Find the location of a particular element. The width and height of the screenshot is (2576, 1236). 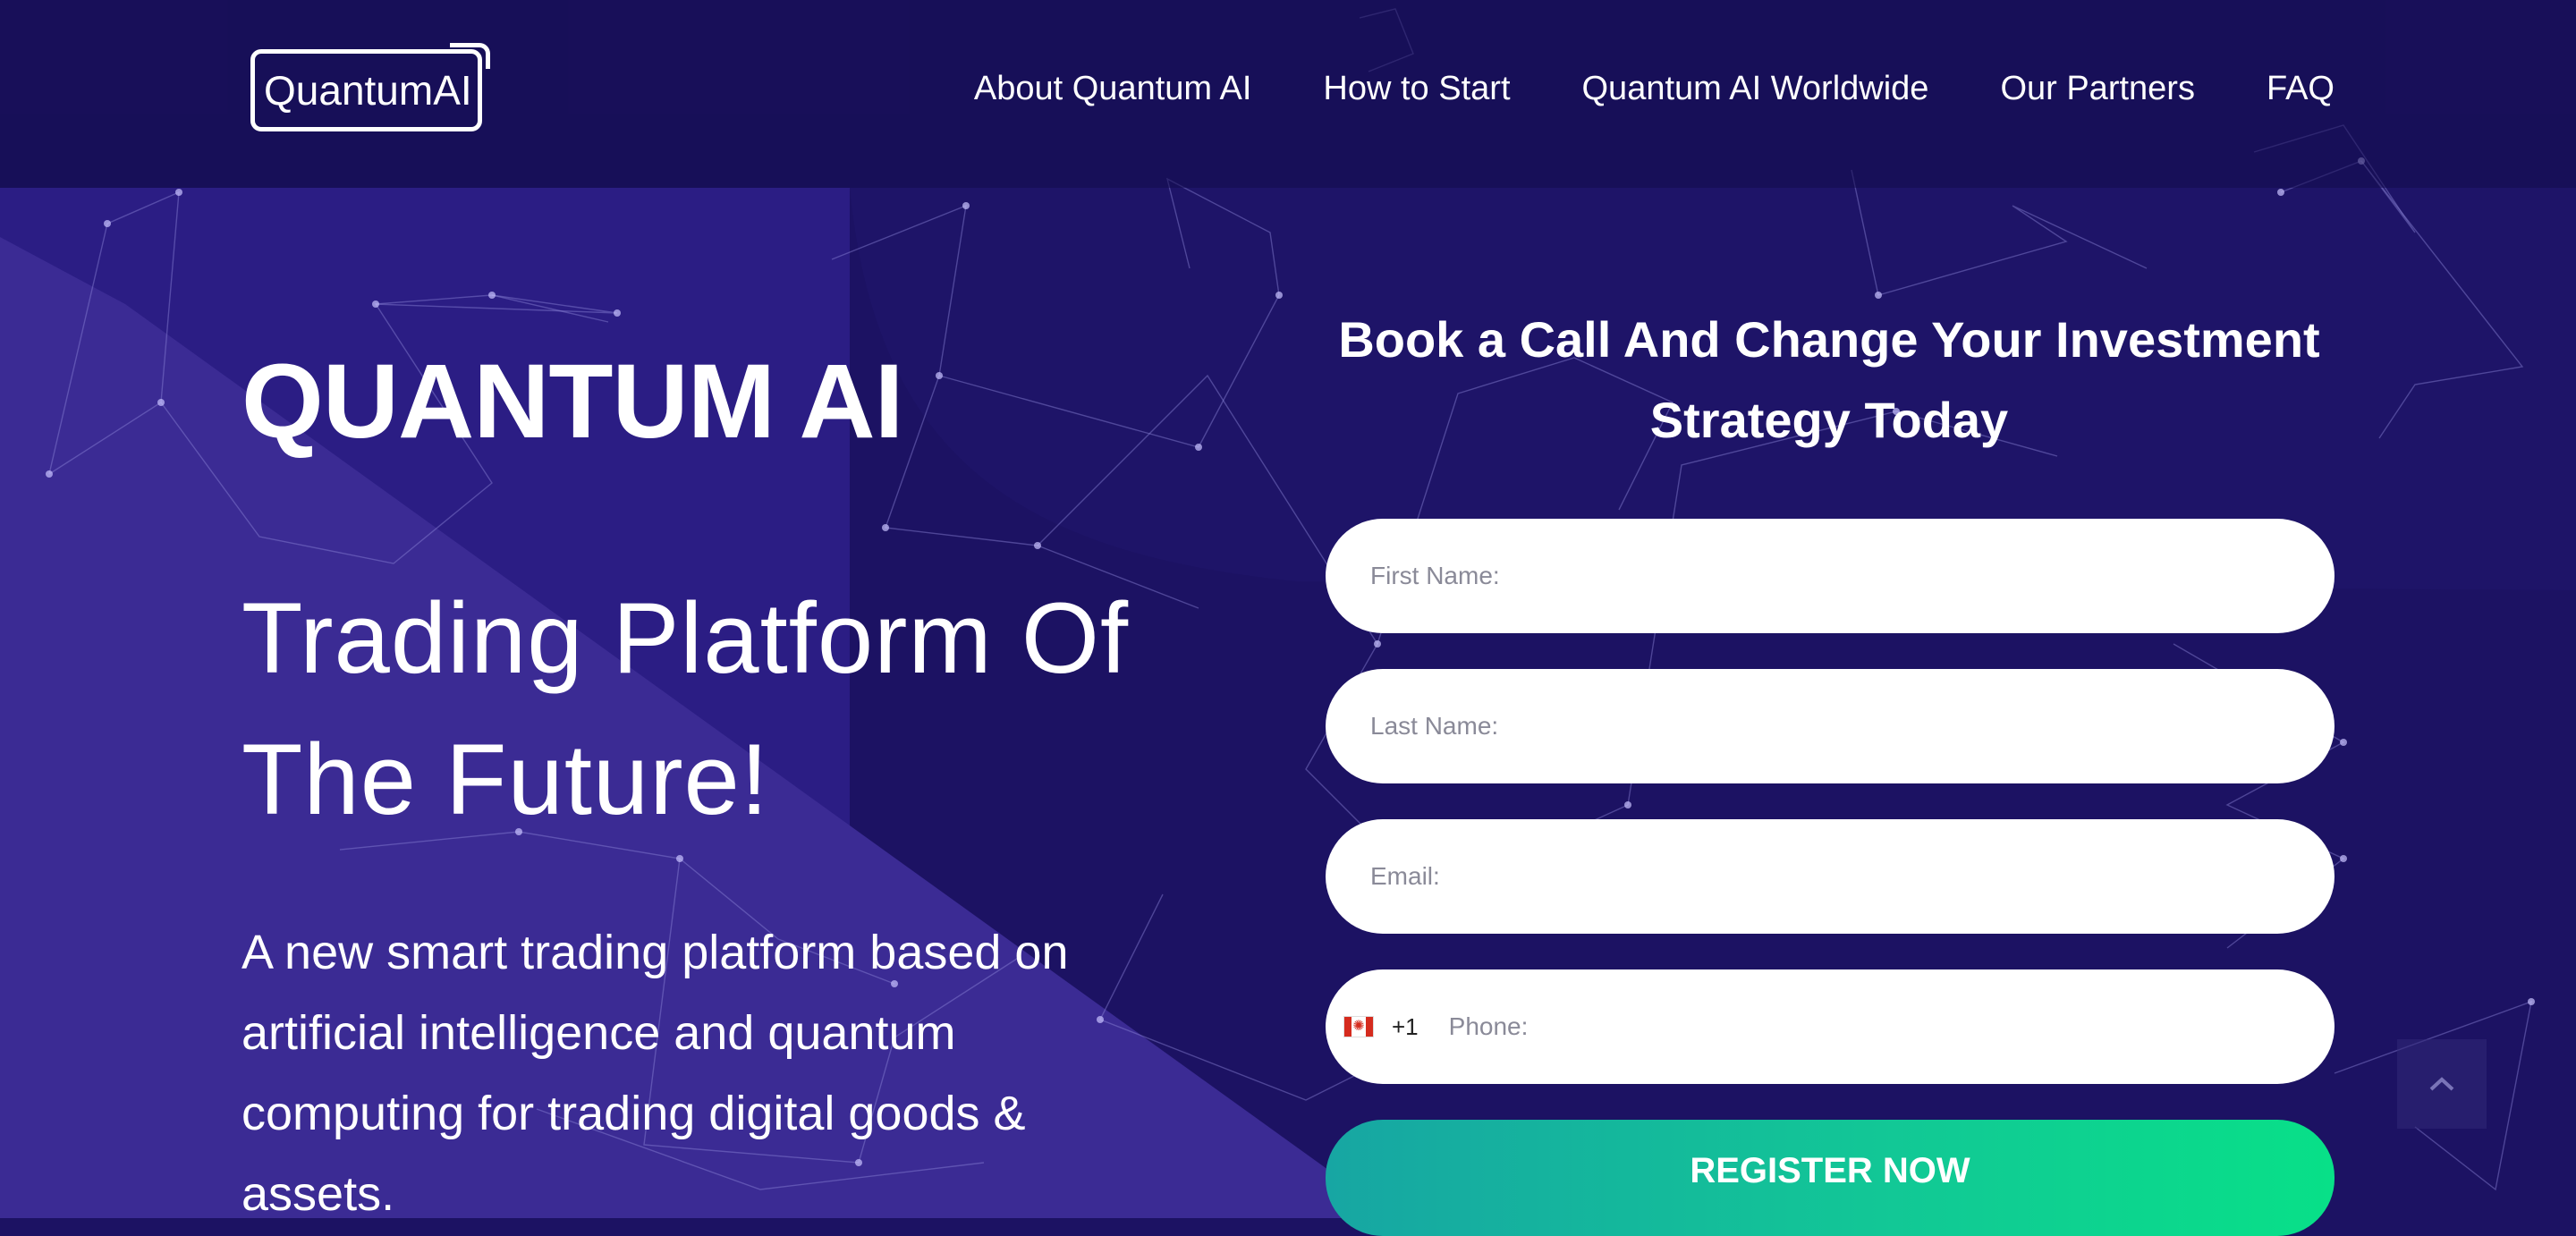

last-name-field is located at coordinates (1830, 726).